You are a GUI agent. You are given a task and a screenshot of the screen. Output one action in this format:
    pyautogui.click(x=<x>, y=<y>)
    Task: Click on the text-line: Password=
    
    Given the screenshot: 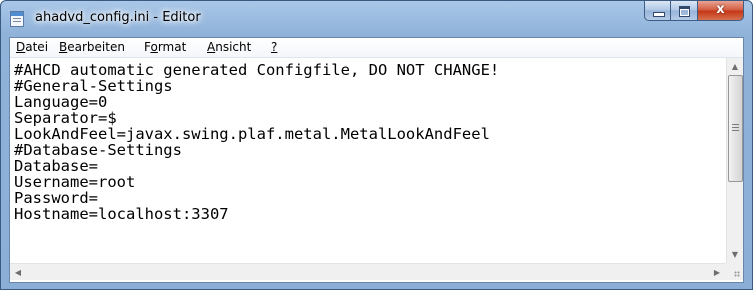 What is the action you would take?
    pyautogui.click(x=56, y=198)
    